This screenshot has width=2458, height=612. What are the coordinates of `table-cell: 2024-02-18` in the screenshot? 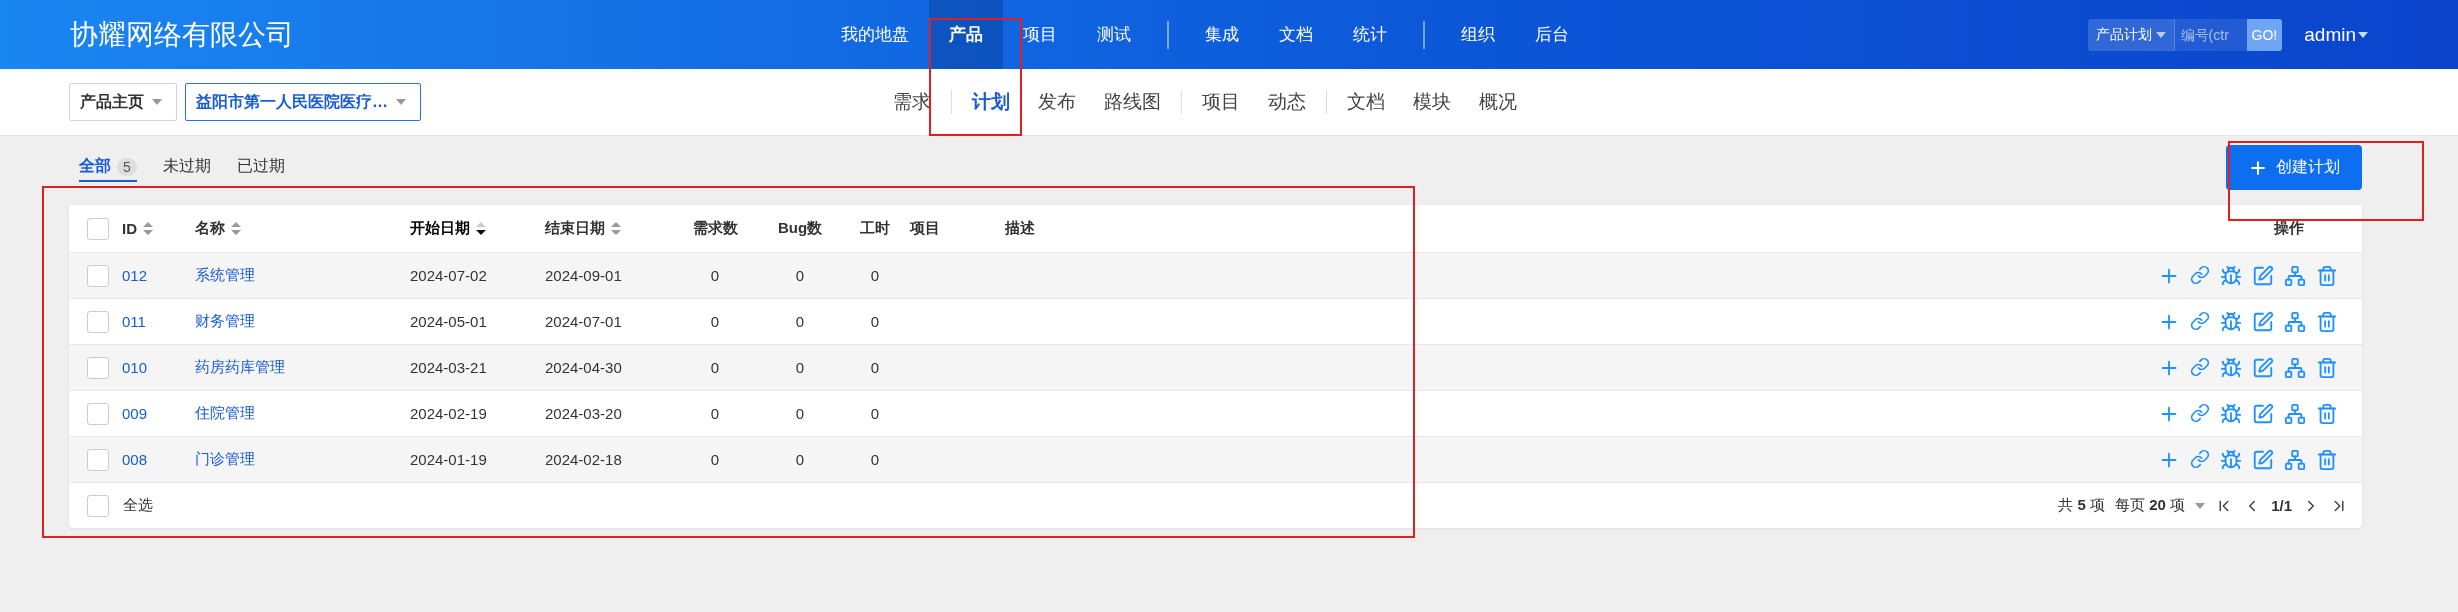 It's located at (583, 459).